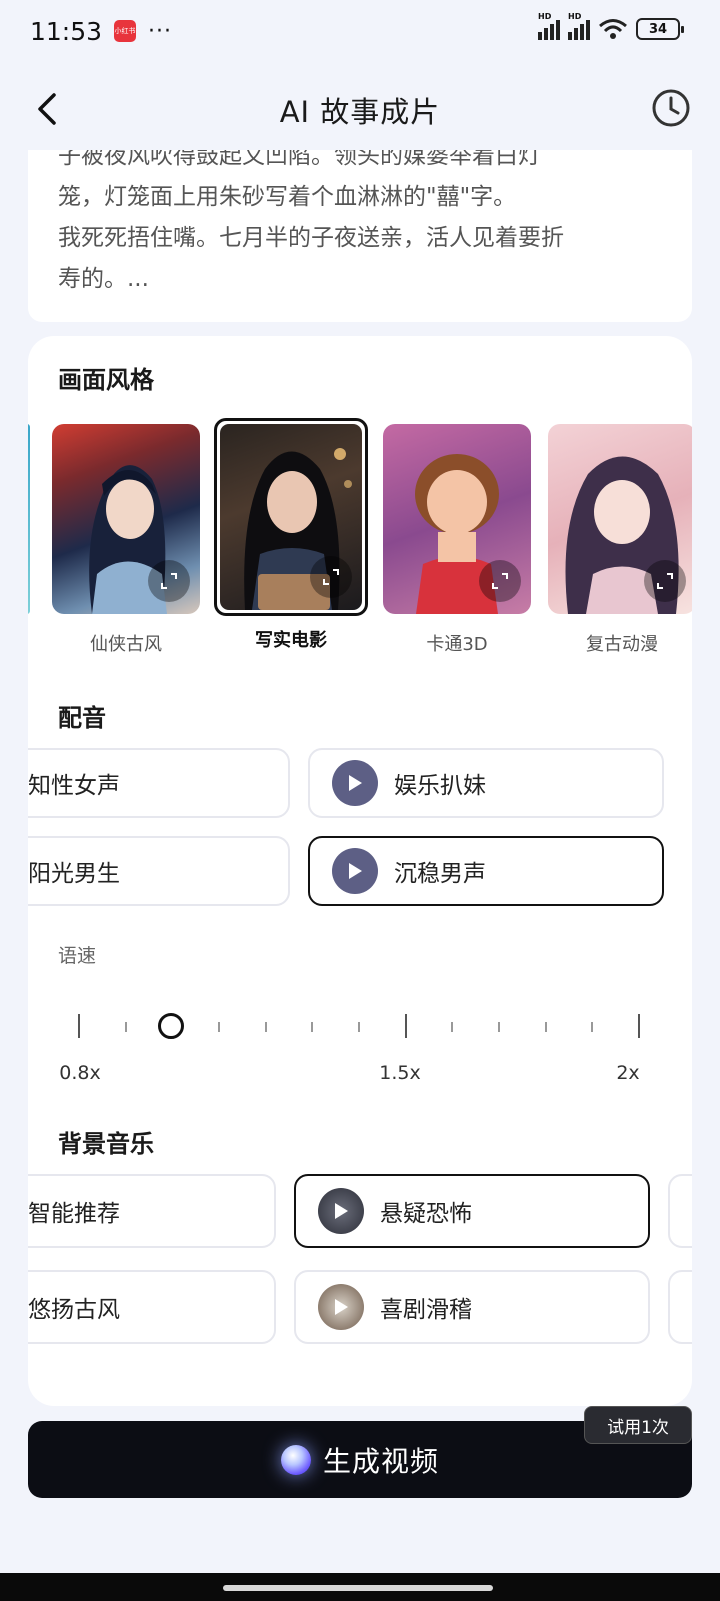 The width and height of the screenshot is (720, 1601). Describe the element at coordinates (29, 519) in the screenshot. I see `style-thumb-partial` at that location.